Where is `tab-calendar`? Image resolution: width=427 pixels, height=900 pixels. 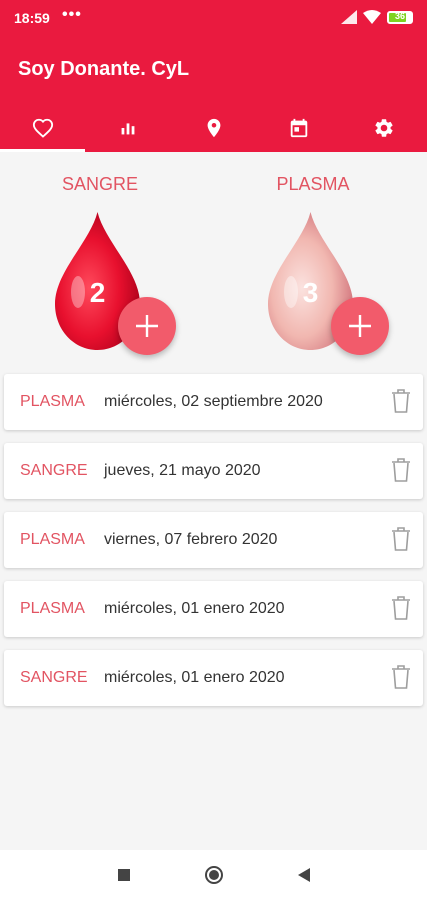 tab-calendar is located at coordinates (298, 128).